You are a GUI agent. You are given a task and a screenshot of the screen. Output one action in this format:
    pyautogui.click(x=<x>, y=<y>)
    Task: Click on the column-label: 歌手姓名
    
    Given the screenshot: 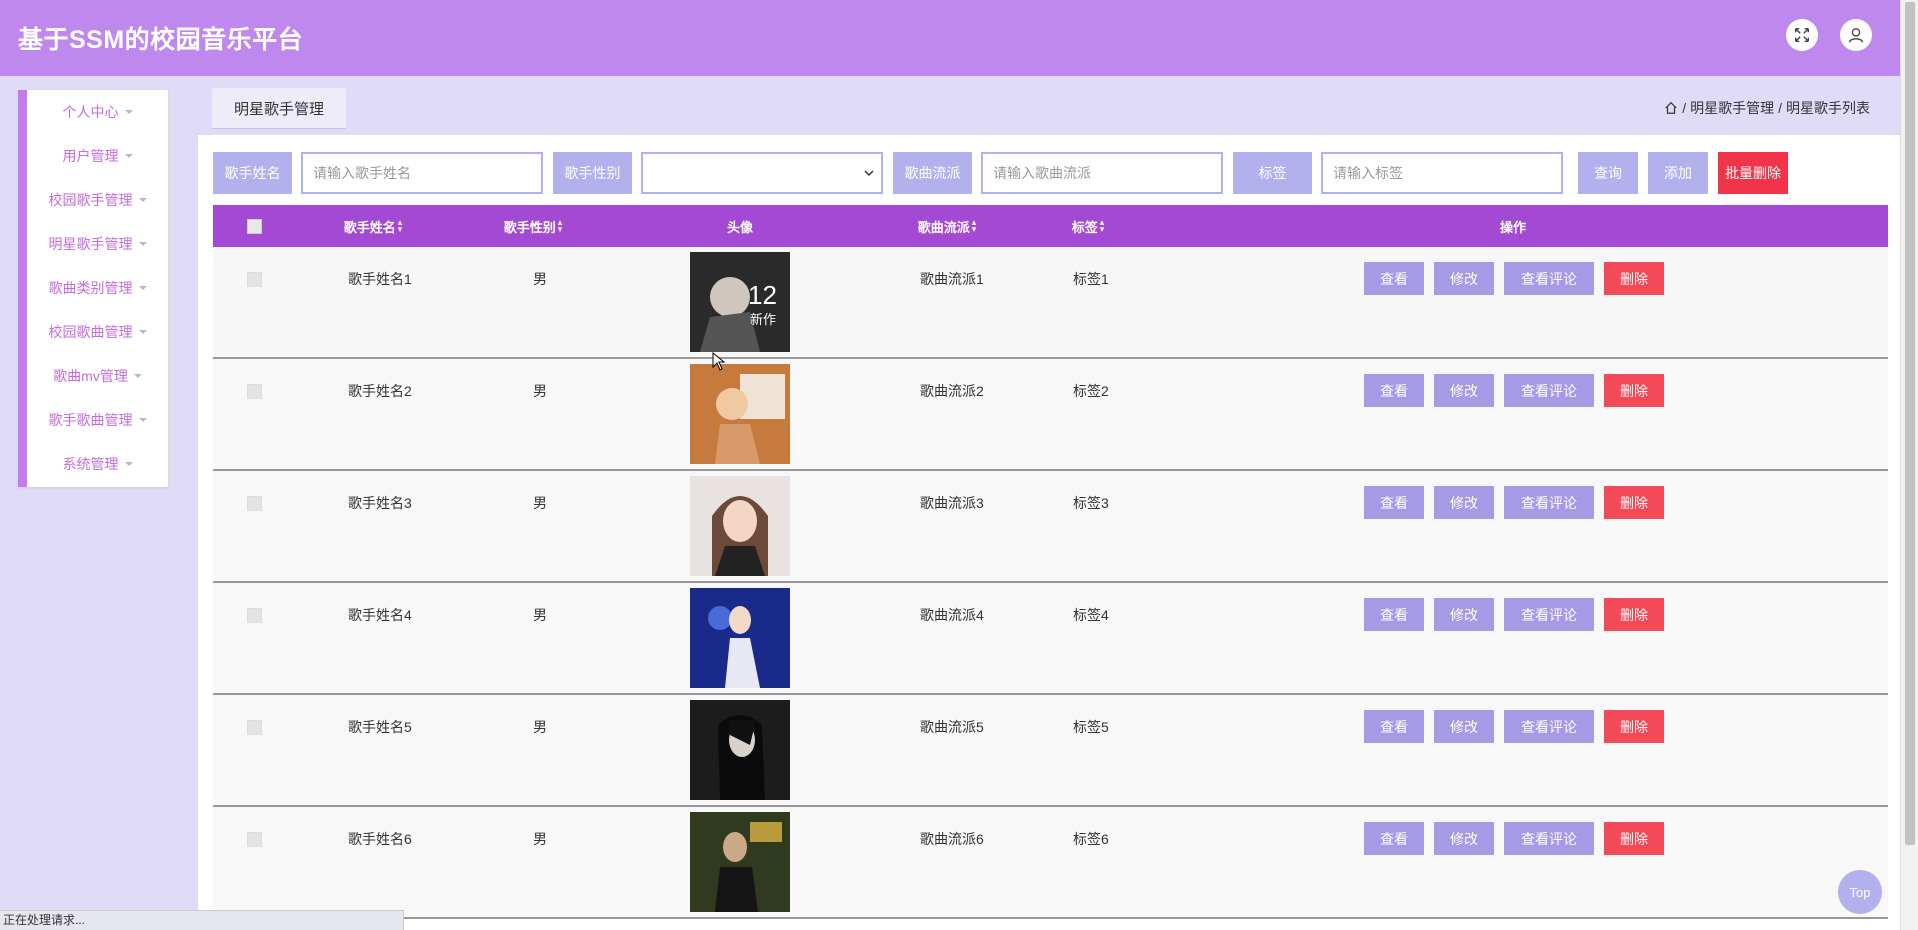 What is the action you would take?
    pyautogui.click(x=369, y=227)
    